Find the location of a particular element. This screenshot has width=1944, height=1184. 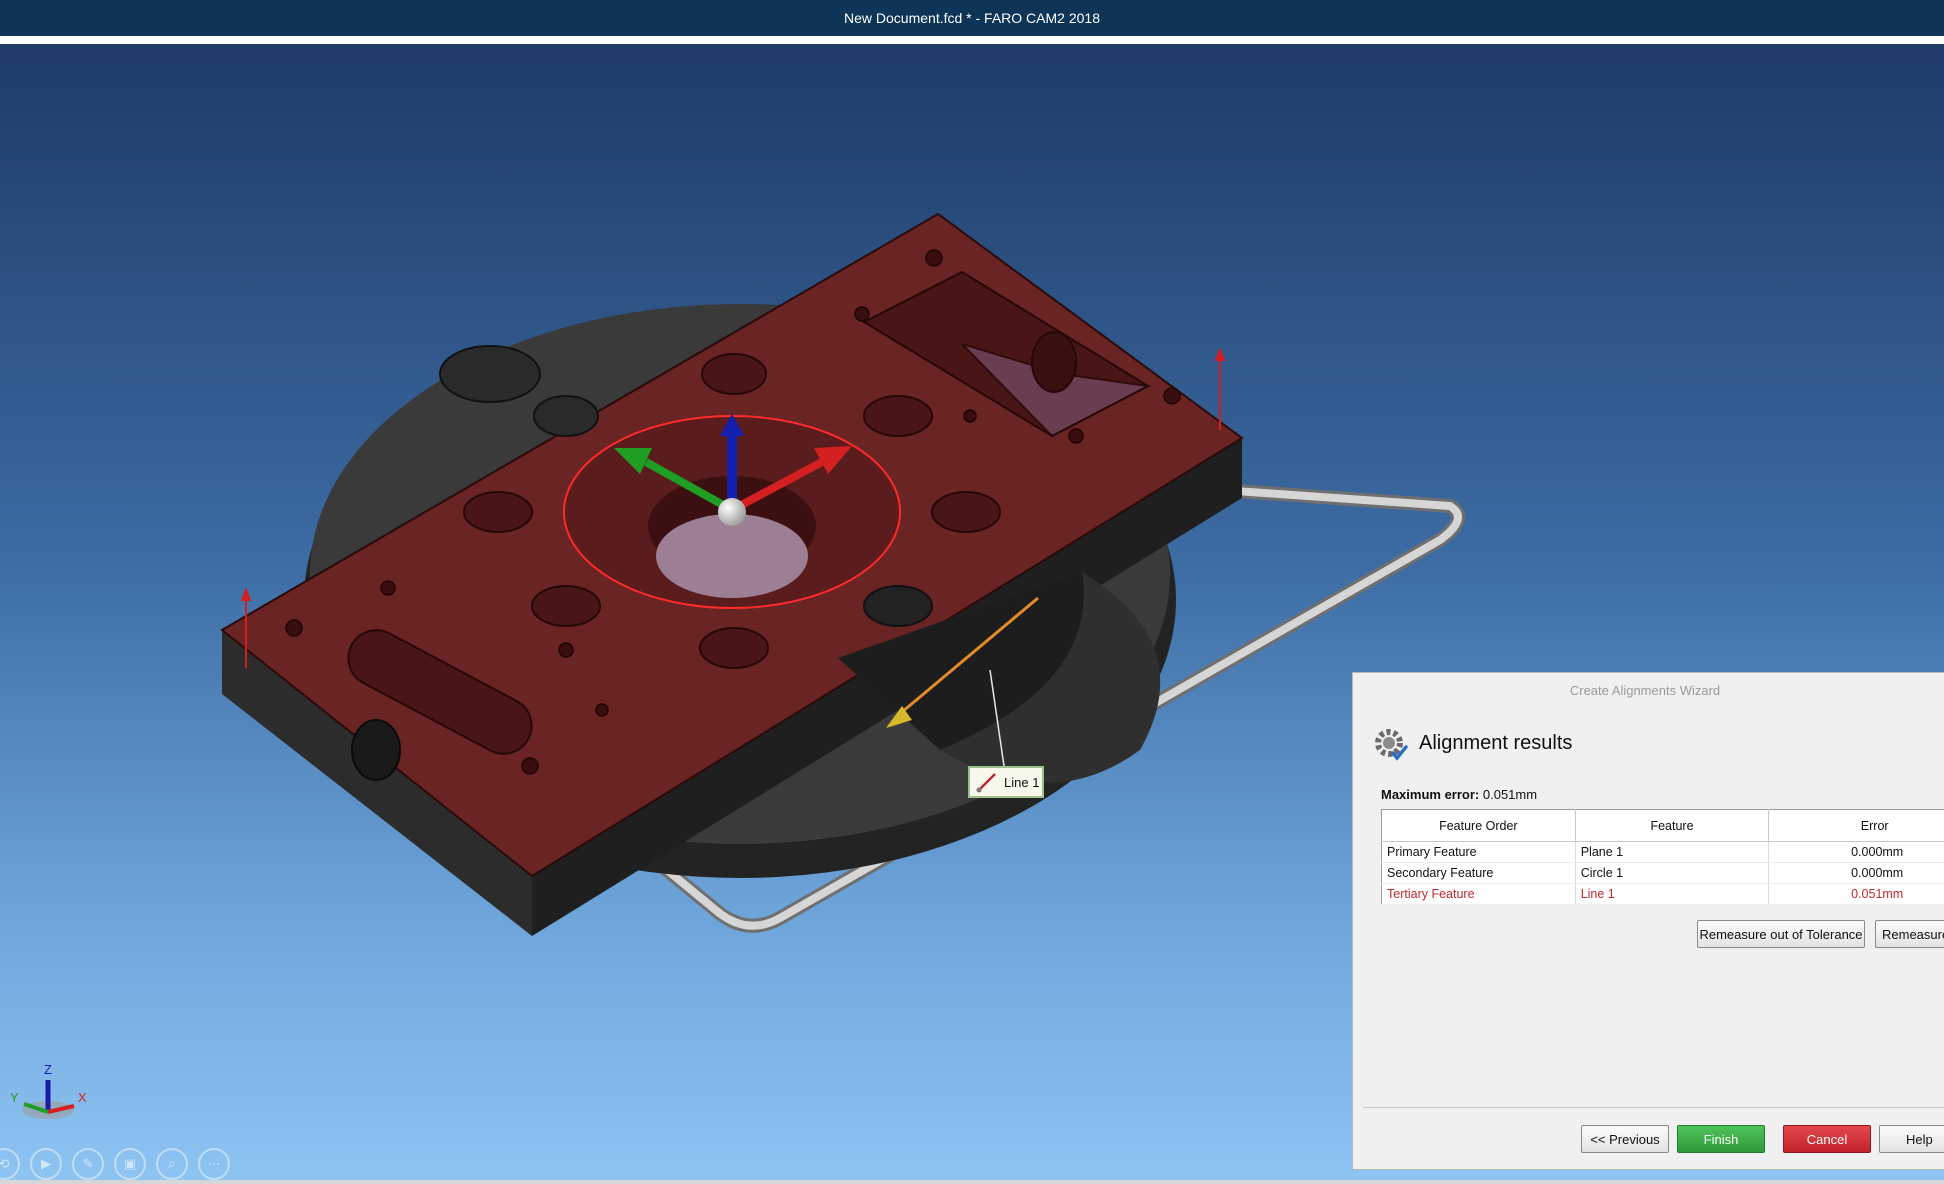

feature-cell: Plane 1 is located at coordinates (1672, 852).